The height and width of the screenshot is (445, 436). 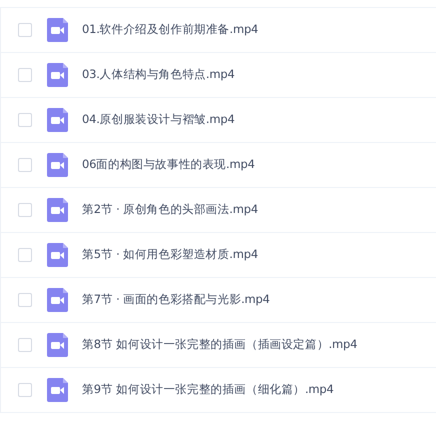 What do you see at coordinates (170, 210) in the screenshot?
I see `file-name: 第2节 · 原创角色的头部画法.mp4` at bounding box center [170, 210].